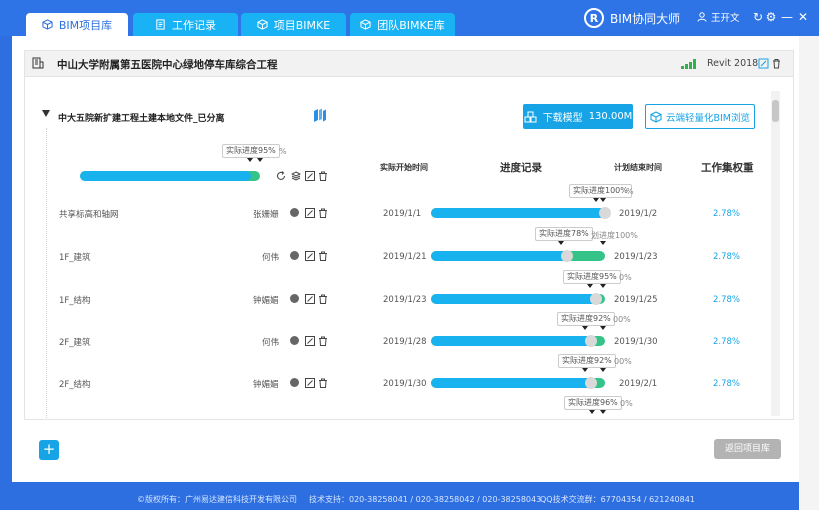 The height and width of the screenshot is (510, 819). Describe the element at coordinates (165, 176) in the screenshot. I see `summary-progress-fill` at that location.